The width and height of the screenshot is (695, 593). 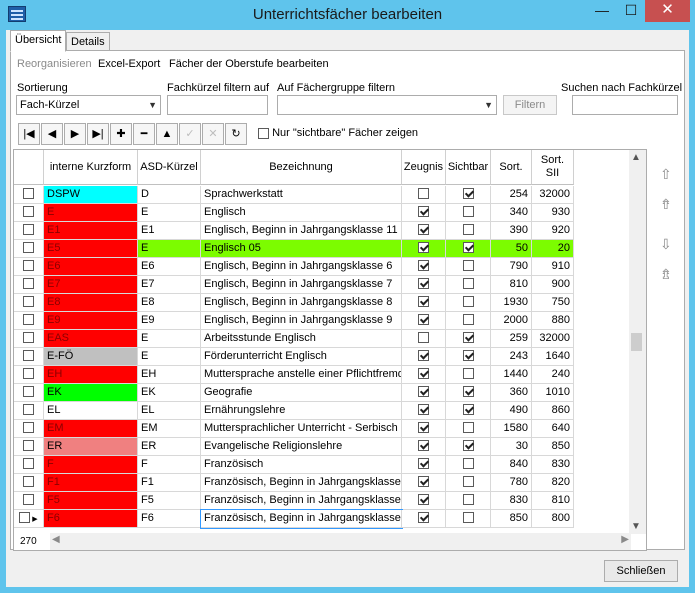 I want to click on upper-level-subjects-link: Fächer der Oberstufe bearbeiten, so click(x=249, y=64).